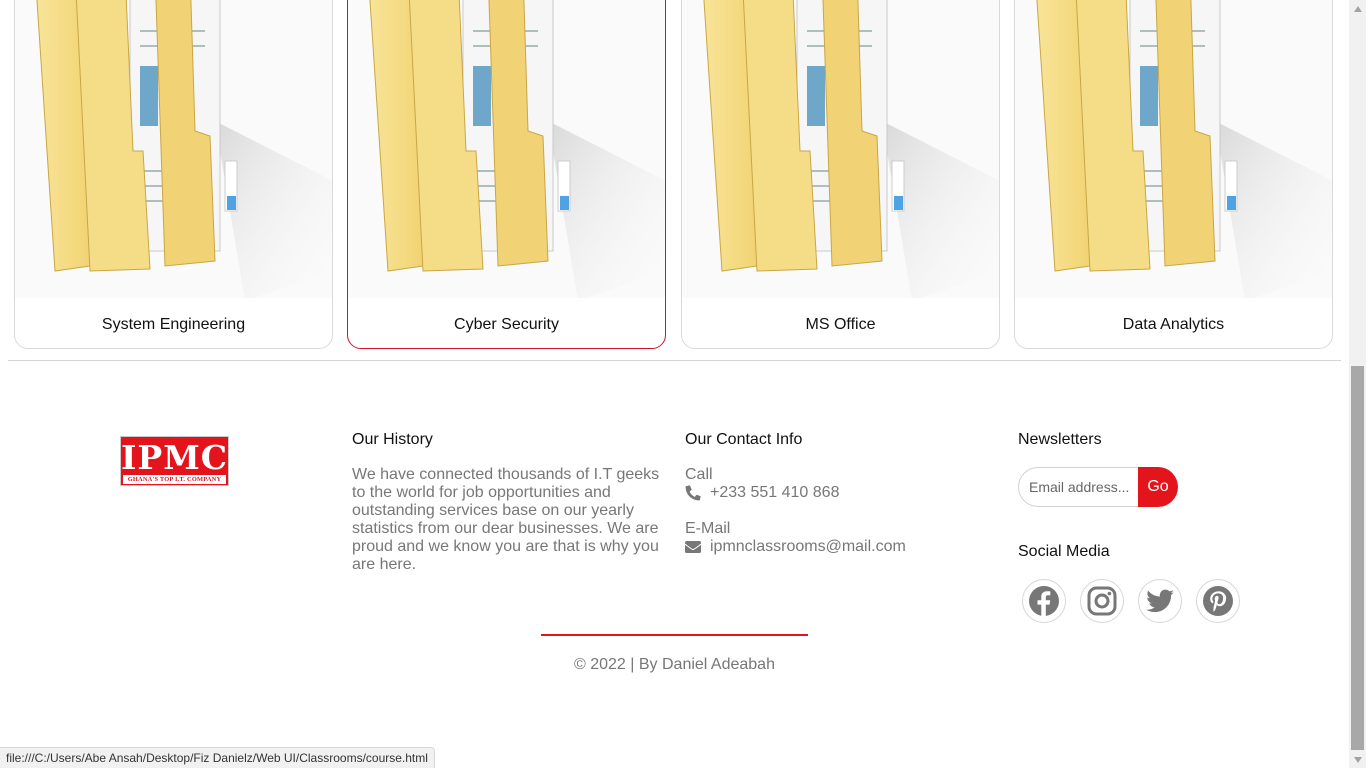  I want to click on copyright-text: © 2022 | By Daniel Adeabah, so click(674, 664).